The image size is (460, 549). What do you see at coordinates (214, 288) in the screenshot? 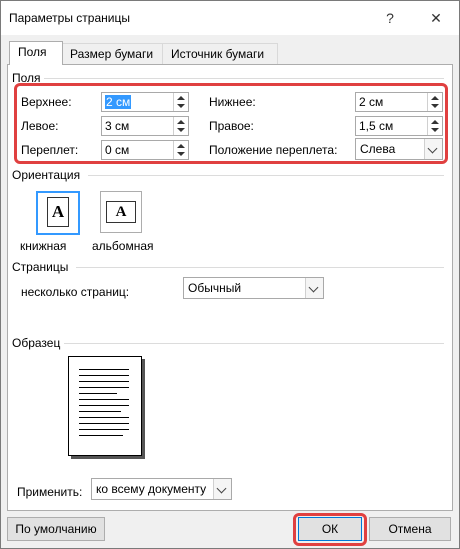
I see `multiple-pages-value: Обычный` at bounding box center [214, 288].